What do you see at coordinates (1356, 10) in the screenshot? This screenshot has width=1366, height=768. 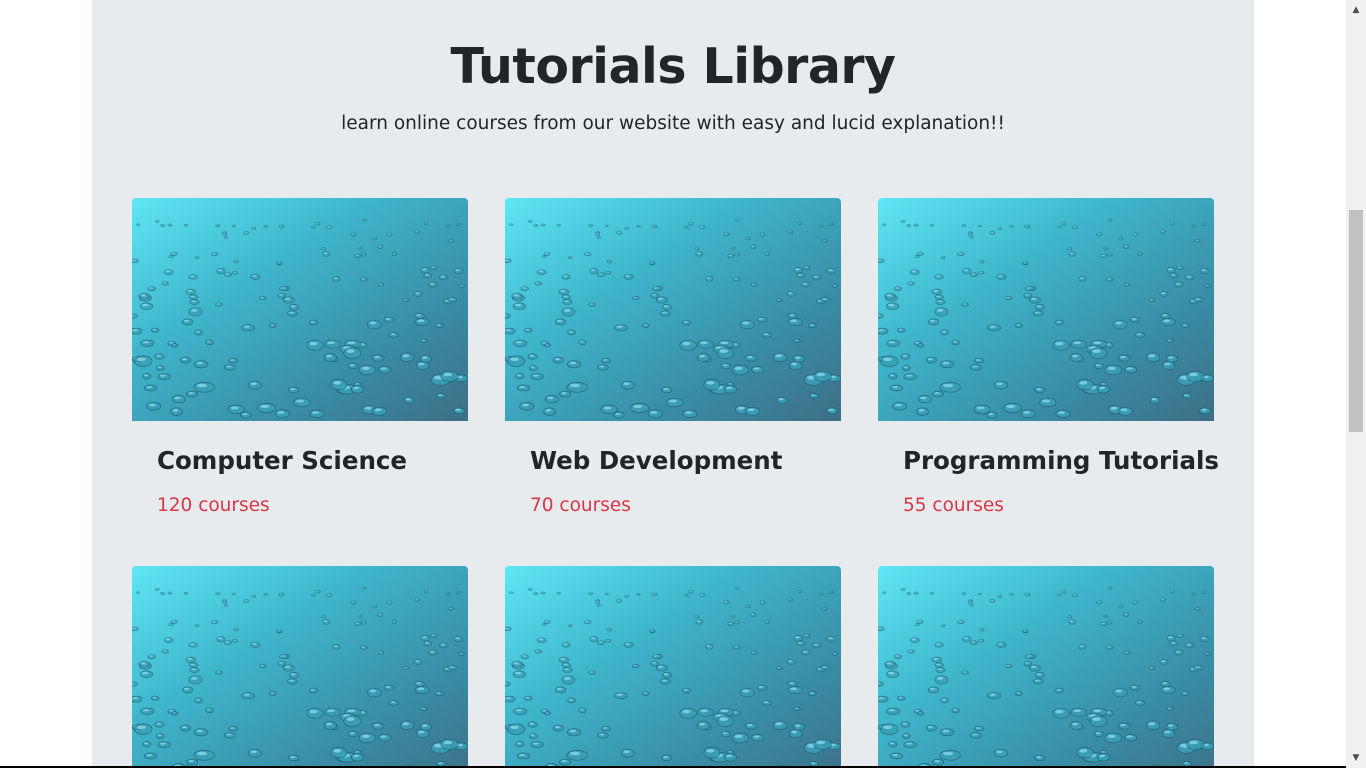 I see `triangle-up-icon: ▲` at bounding box center [1356, 10].